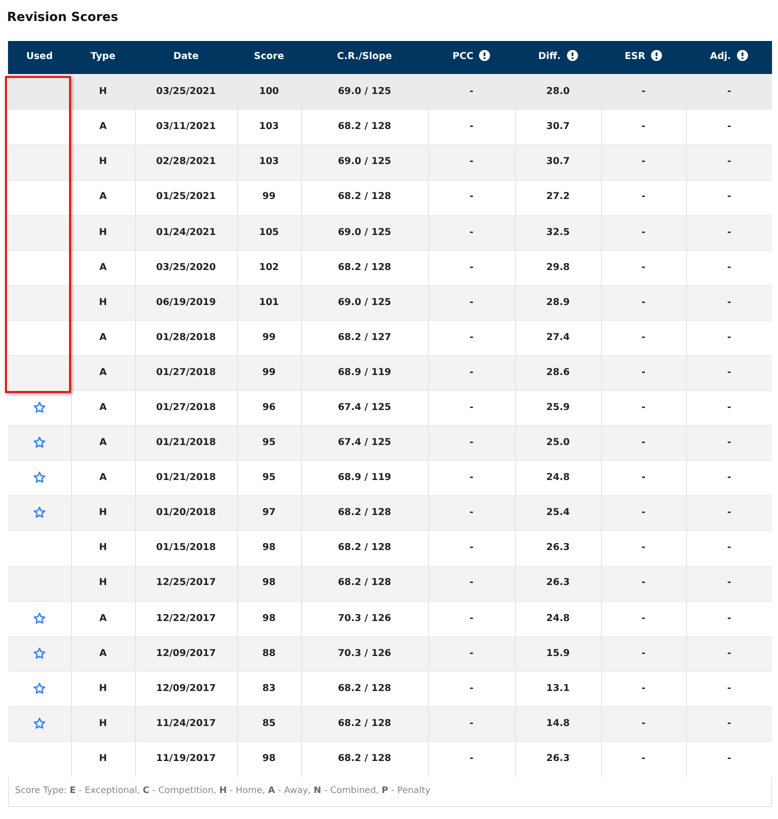 Image resolution: width=778 pixels, height=819 pixels. Describe the element at coordinates (186, 92) in the screenshot. I see `table-cell: 03/25/2021` at that location.